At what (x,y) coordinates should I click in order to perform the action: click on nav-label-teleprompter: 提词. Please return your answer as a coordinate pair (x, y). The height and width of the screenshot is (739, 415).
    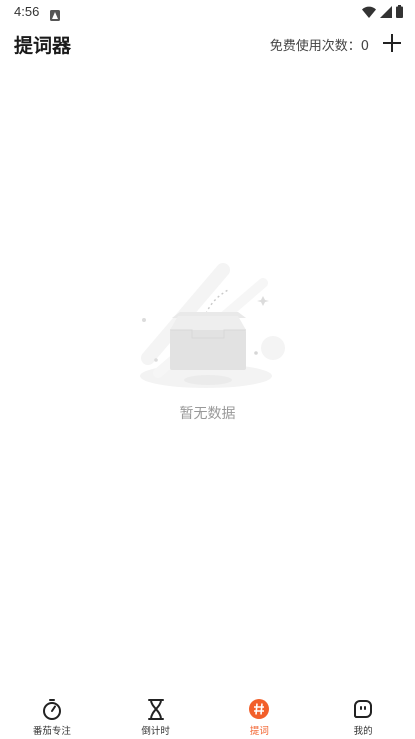
    Looking at the image, I should click on (259, 731).